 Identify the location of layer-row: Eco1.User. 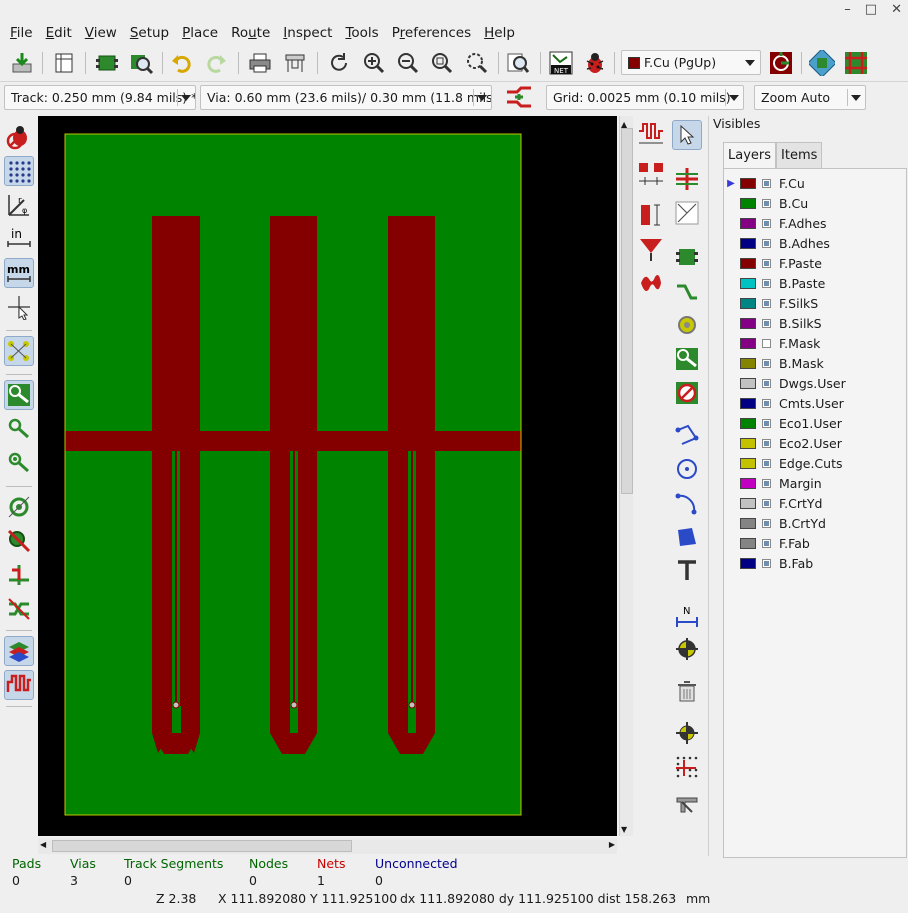
(815, 423).